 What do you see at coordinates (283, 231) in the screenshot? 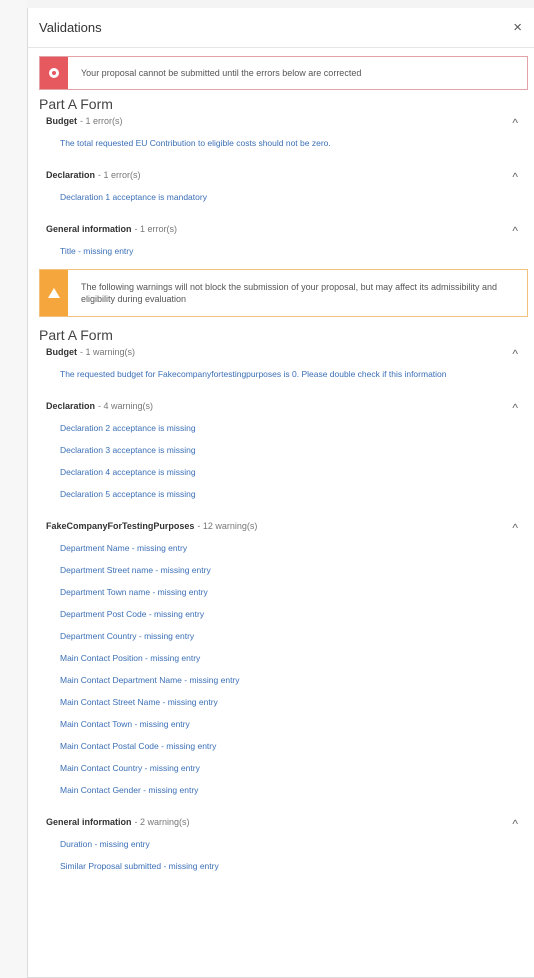
I see `group-header: General information - 1 error(s) ^` at bounding box center [283, 231].